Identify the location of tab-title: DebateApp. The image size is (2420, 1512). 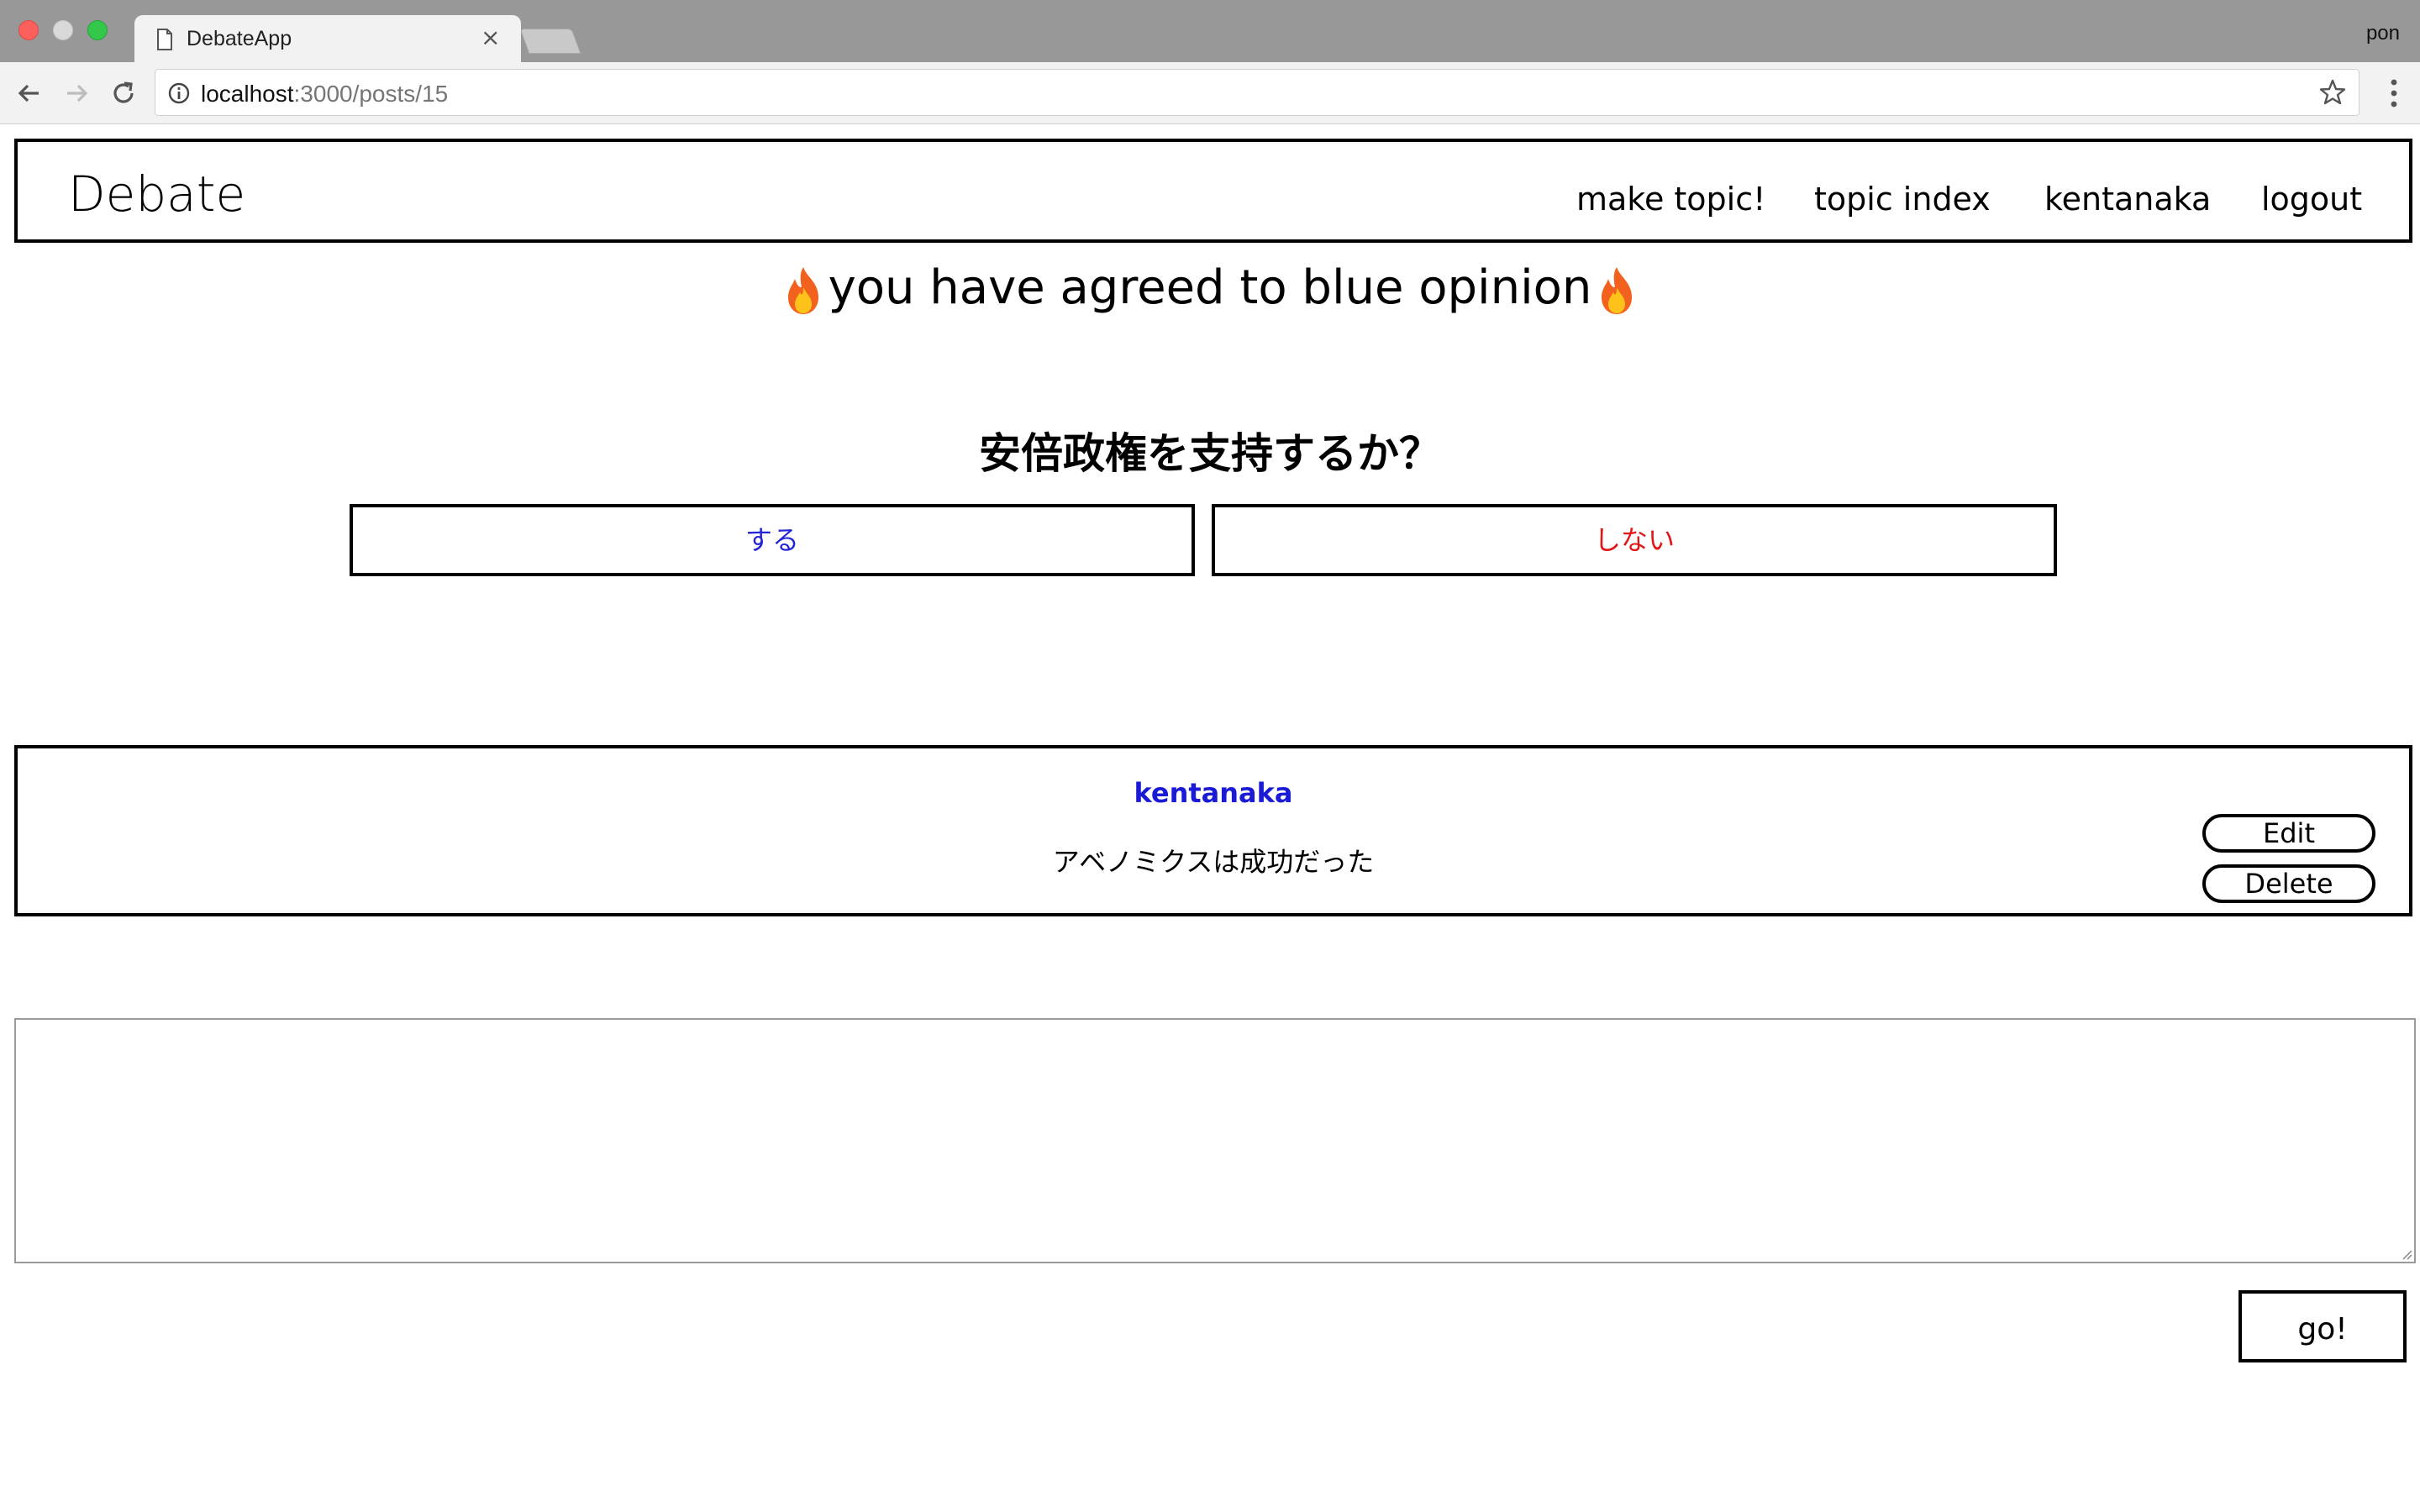
(240, 38).